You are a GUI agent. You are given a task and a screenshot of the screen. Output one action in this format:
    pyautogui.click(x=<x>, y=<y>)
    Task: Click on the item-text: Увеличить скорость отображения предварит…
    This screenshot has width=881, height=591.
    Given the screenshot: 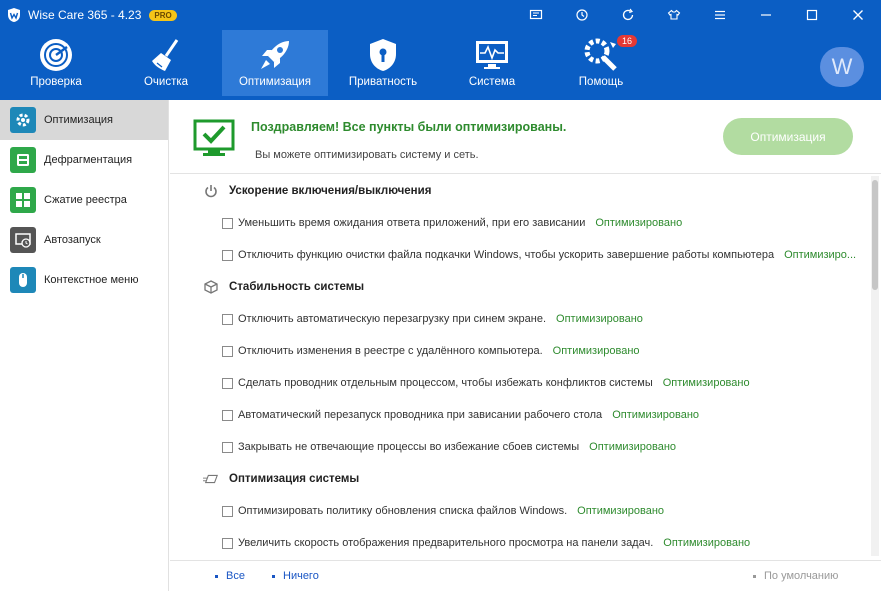 What is the action you would take?
    pyautogui.click(x=446, y=543)
    